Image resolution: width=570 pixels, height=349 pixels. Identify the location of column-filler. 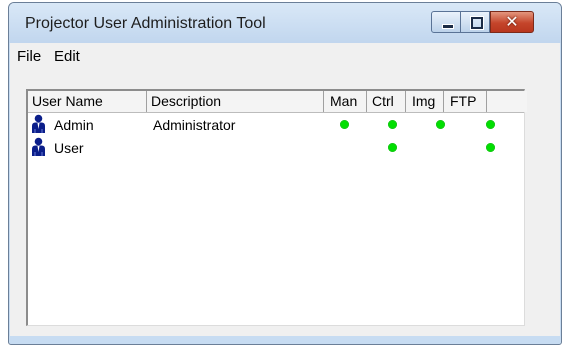
(507, 101).